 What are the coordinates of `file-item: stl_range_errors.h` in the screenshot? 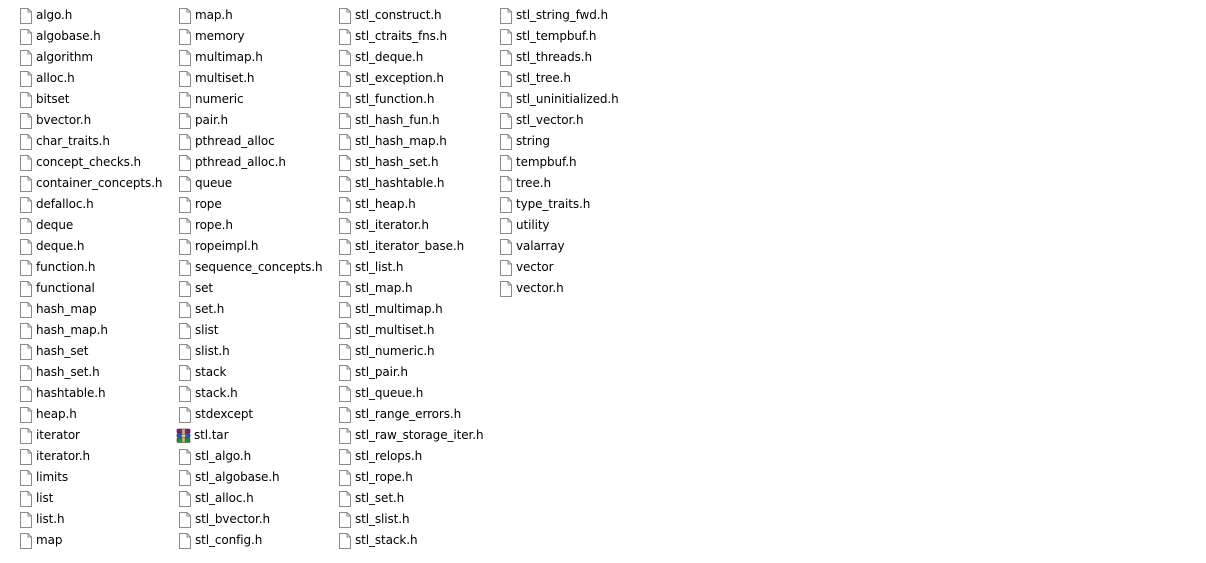 It's located at (410, 414).